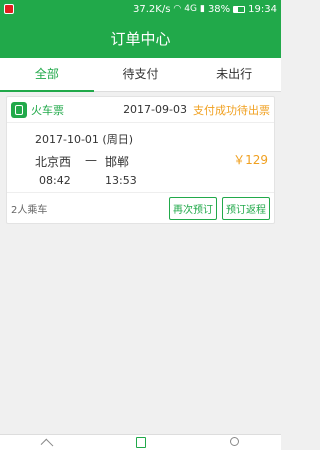  Describe the element at coordinates (117, 162) in the screenshot. I see `arrival-station: 邯郸` at that location.